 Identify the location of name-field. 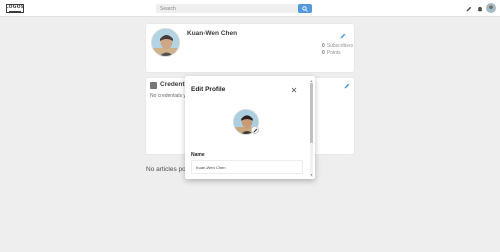
(247, 167).